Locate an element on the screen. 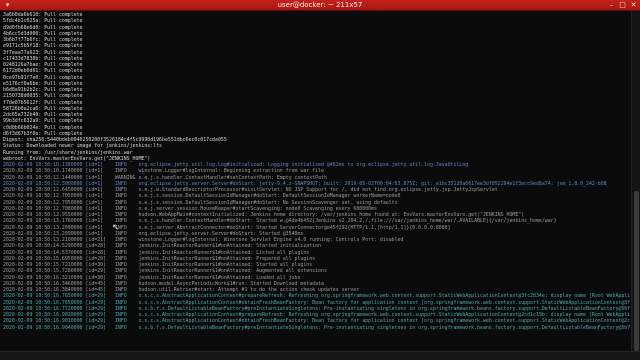 Image resolution: width=640 pixels, height=360 pixels. window-title: user@docker: ~ 211x57 is located at coordinates (320, 5).